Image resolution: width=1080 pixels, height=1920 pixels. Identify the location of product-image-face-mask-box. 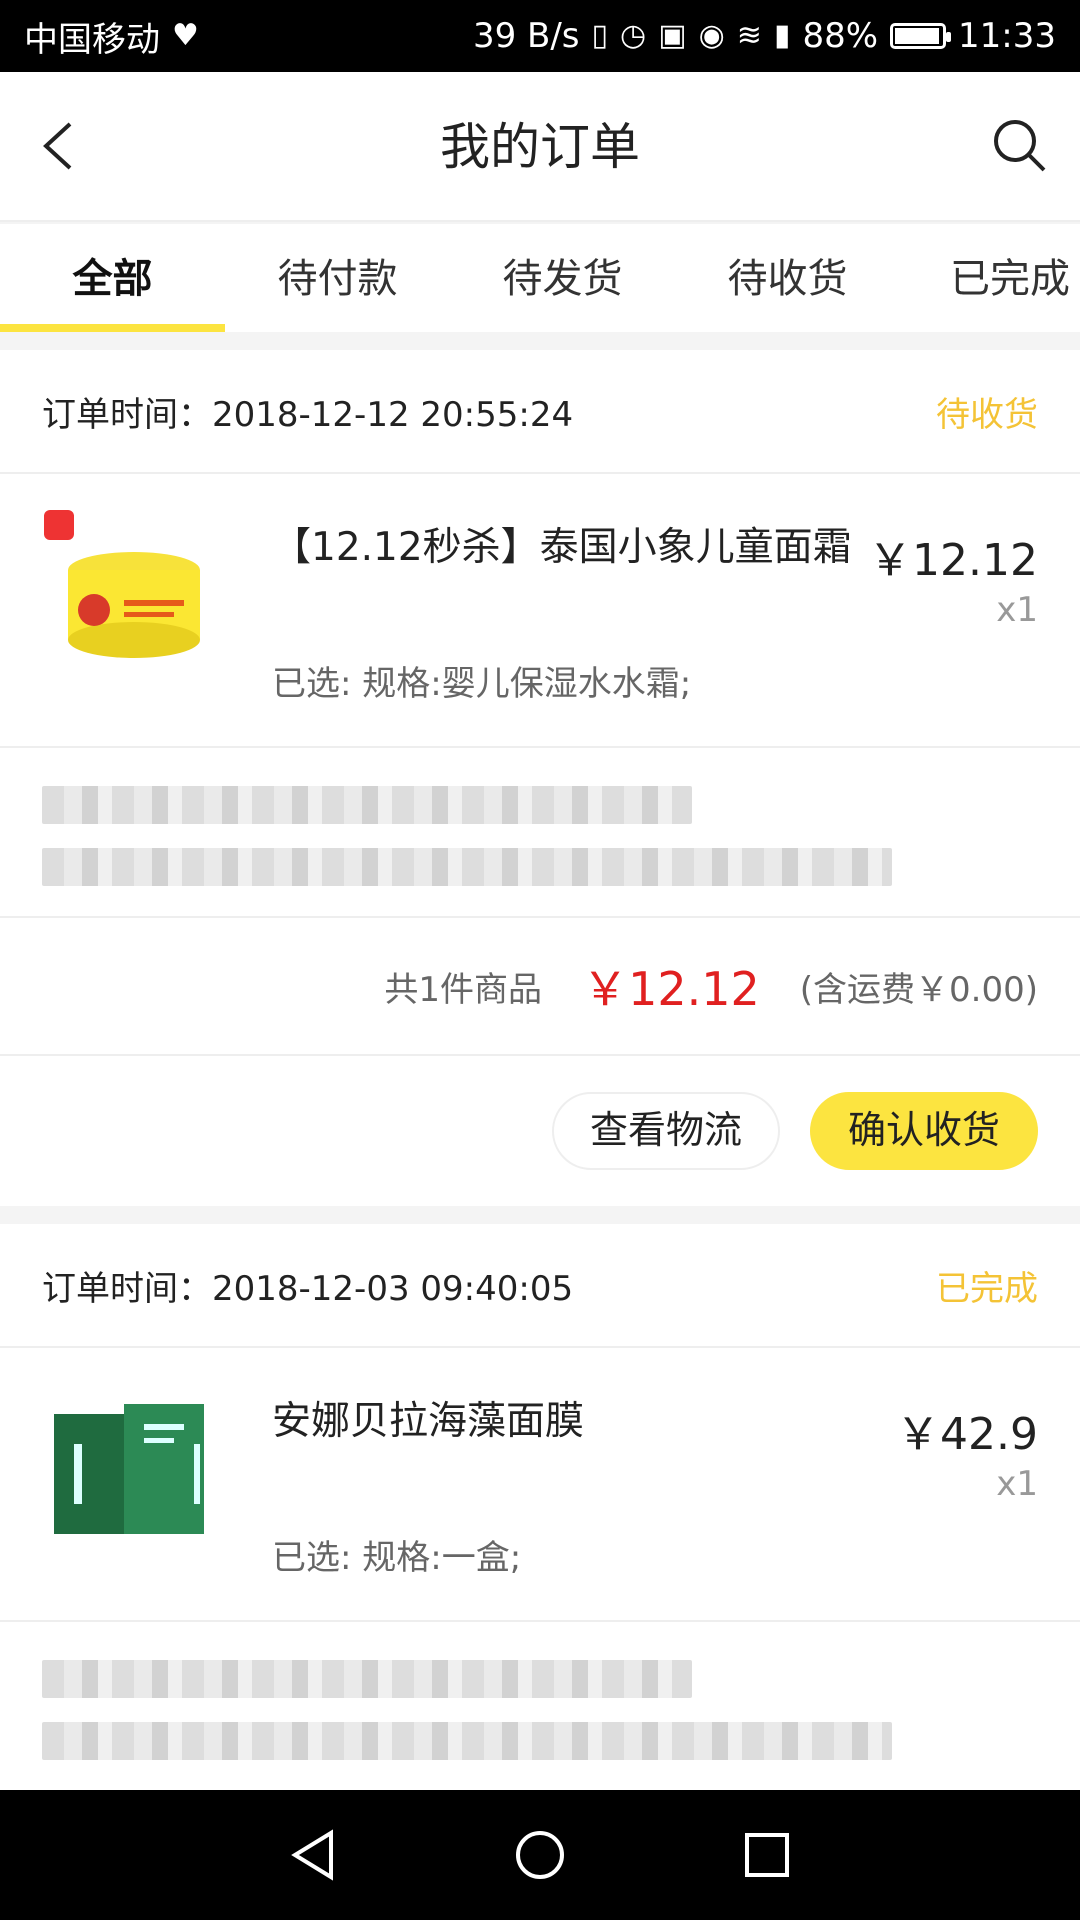
(129, 1469).